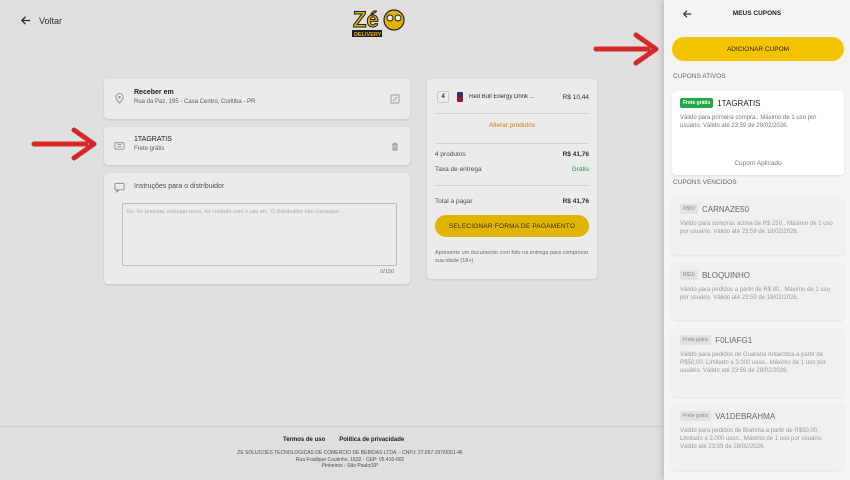  I want to click on coupon-tag: R$15, so click(689, 275).